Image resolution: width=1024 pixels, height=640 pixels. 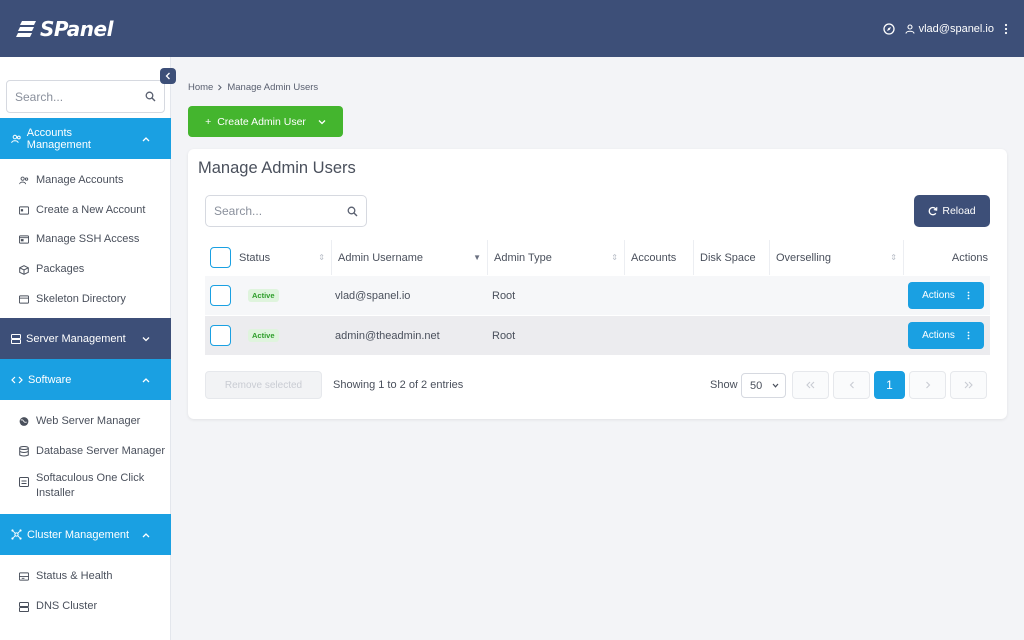 What do you see at coordinates (85, 338) in the screenshot?
I see `section-server-management: Server Management` at bounding box center [85, 338].